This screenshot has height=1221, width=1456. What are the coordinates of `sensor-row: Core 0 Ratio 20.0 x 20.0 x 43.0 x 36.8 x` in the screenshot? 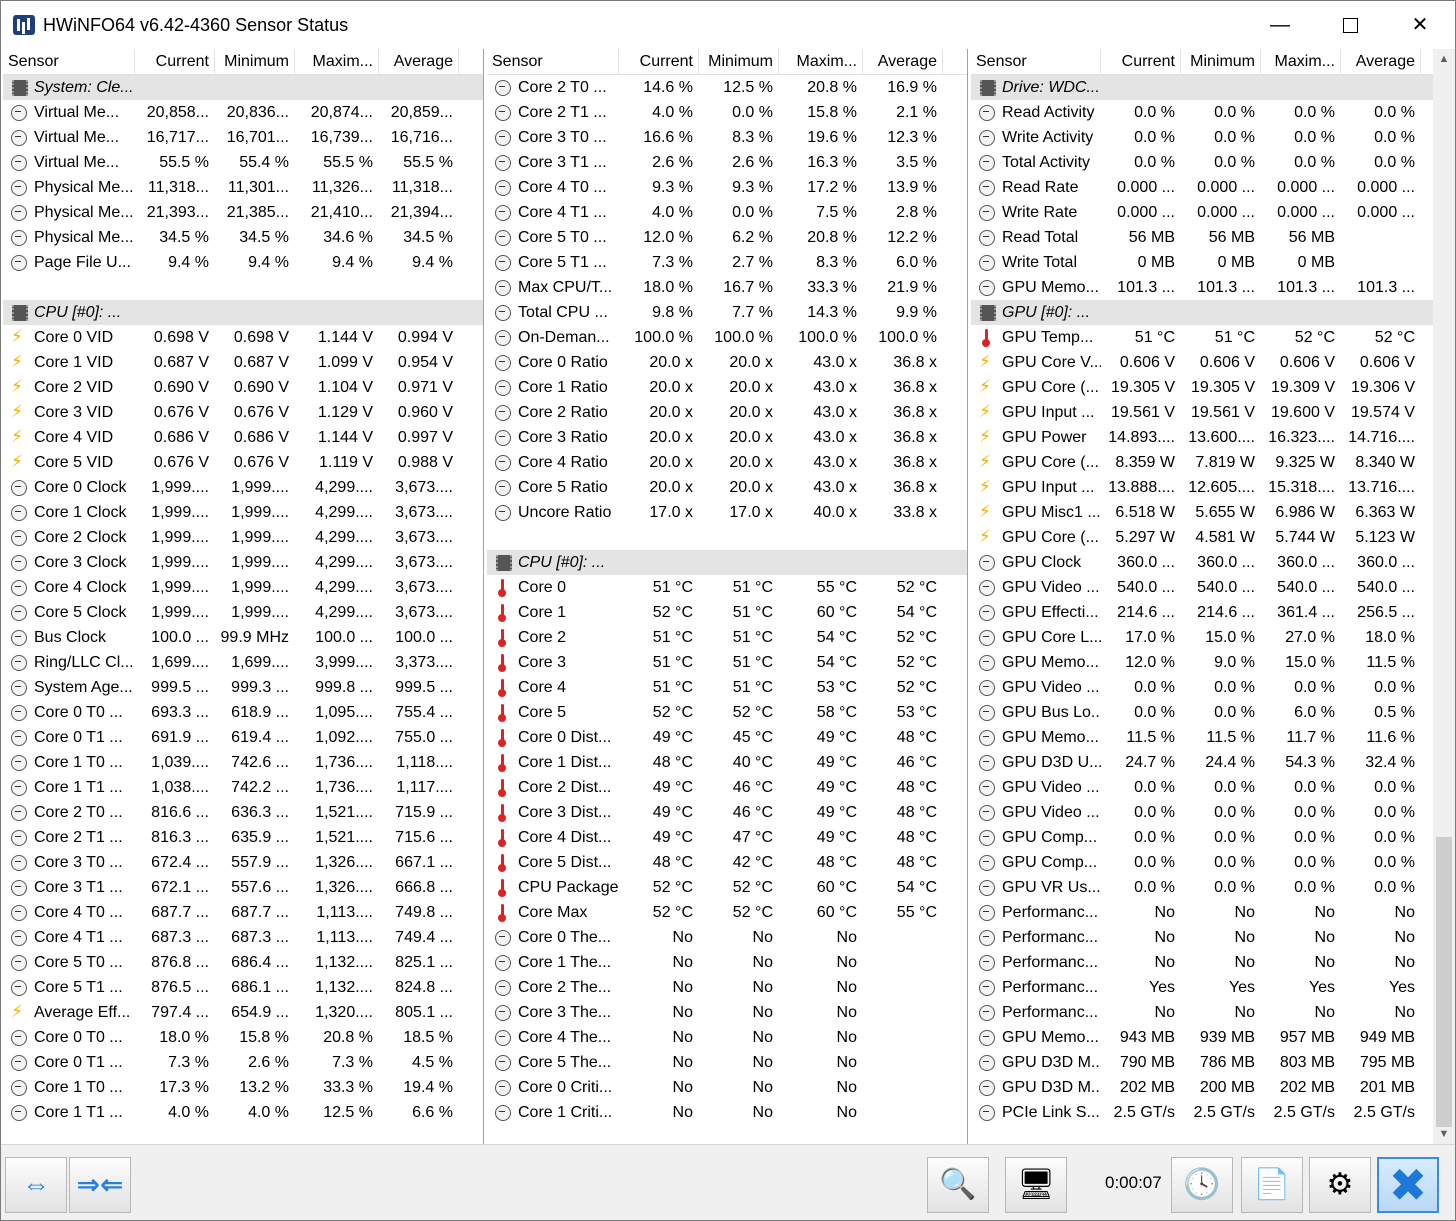 It's located at (727, 362).